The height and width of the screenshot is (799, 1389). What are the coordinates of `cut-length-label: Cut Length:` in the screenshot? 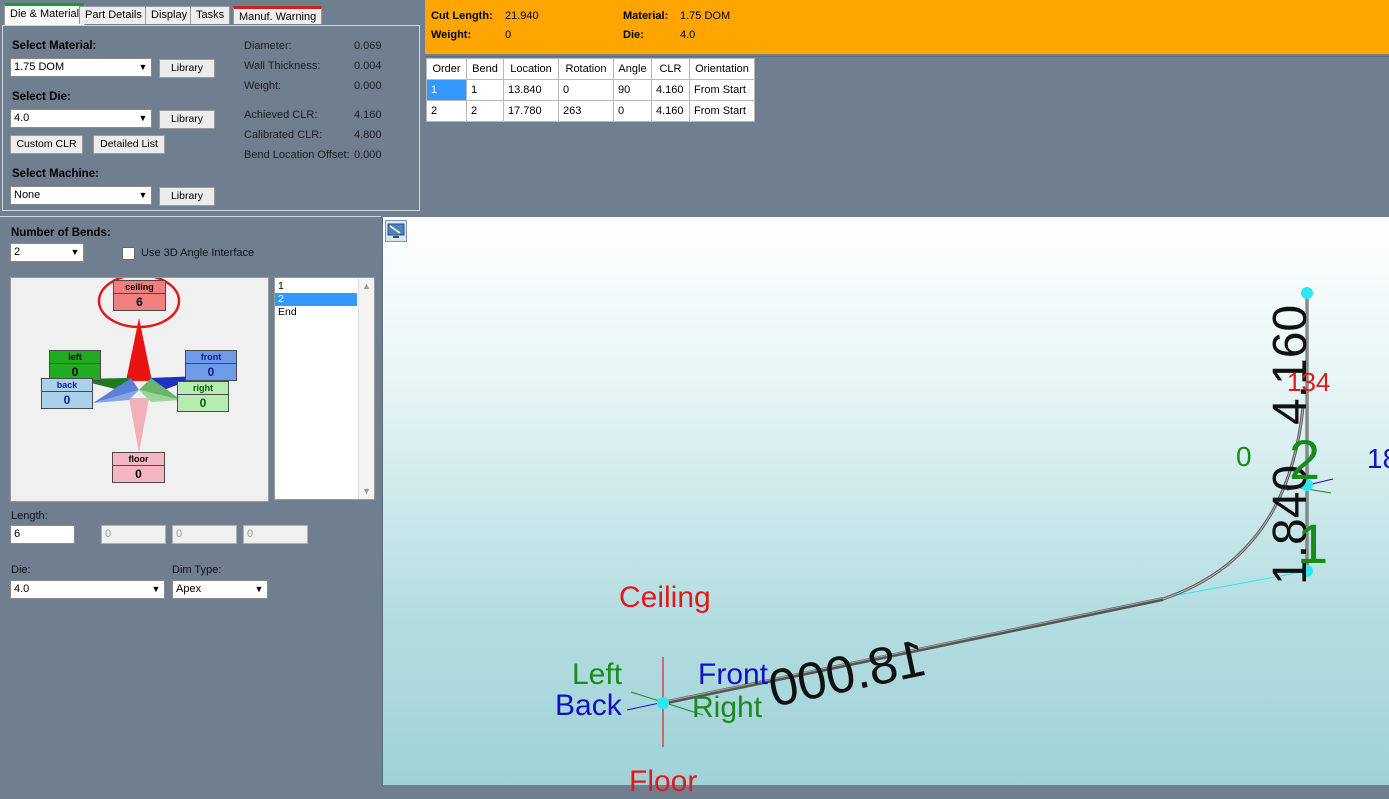 It's located at (462, 16).